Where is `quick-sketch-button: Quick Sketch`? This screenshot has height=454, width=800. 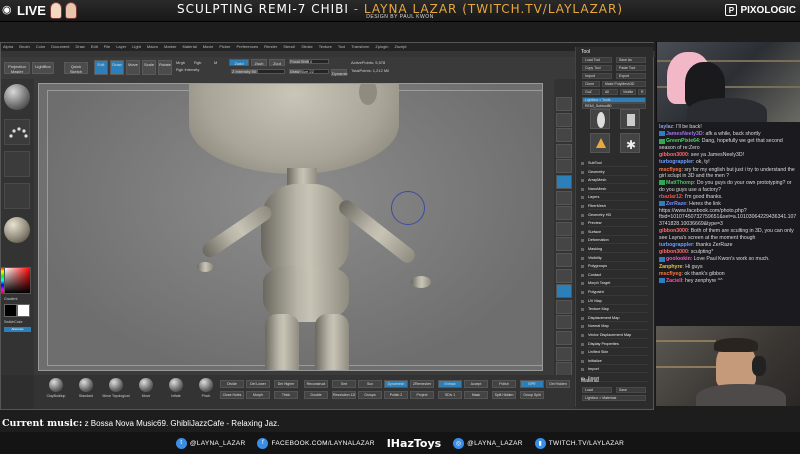 quick-sketch-button: Quick Sketch is located at coordinates (76, 68).